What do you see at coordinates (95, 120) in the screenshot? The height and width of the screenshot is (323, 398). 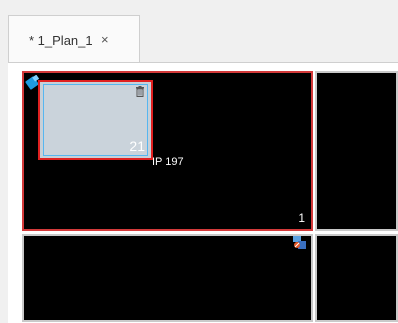 I see `display-window: 21` at bounding box center [95, 120].